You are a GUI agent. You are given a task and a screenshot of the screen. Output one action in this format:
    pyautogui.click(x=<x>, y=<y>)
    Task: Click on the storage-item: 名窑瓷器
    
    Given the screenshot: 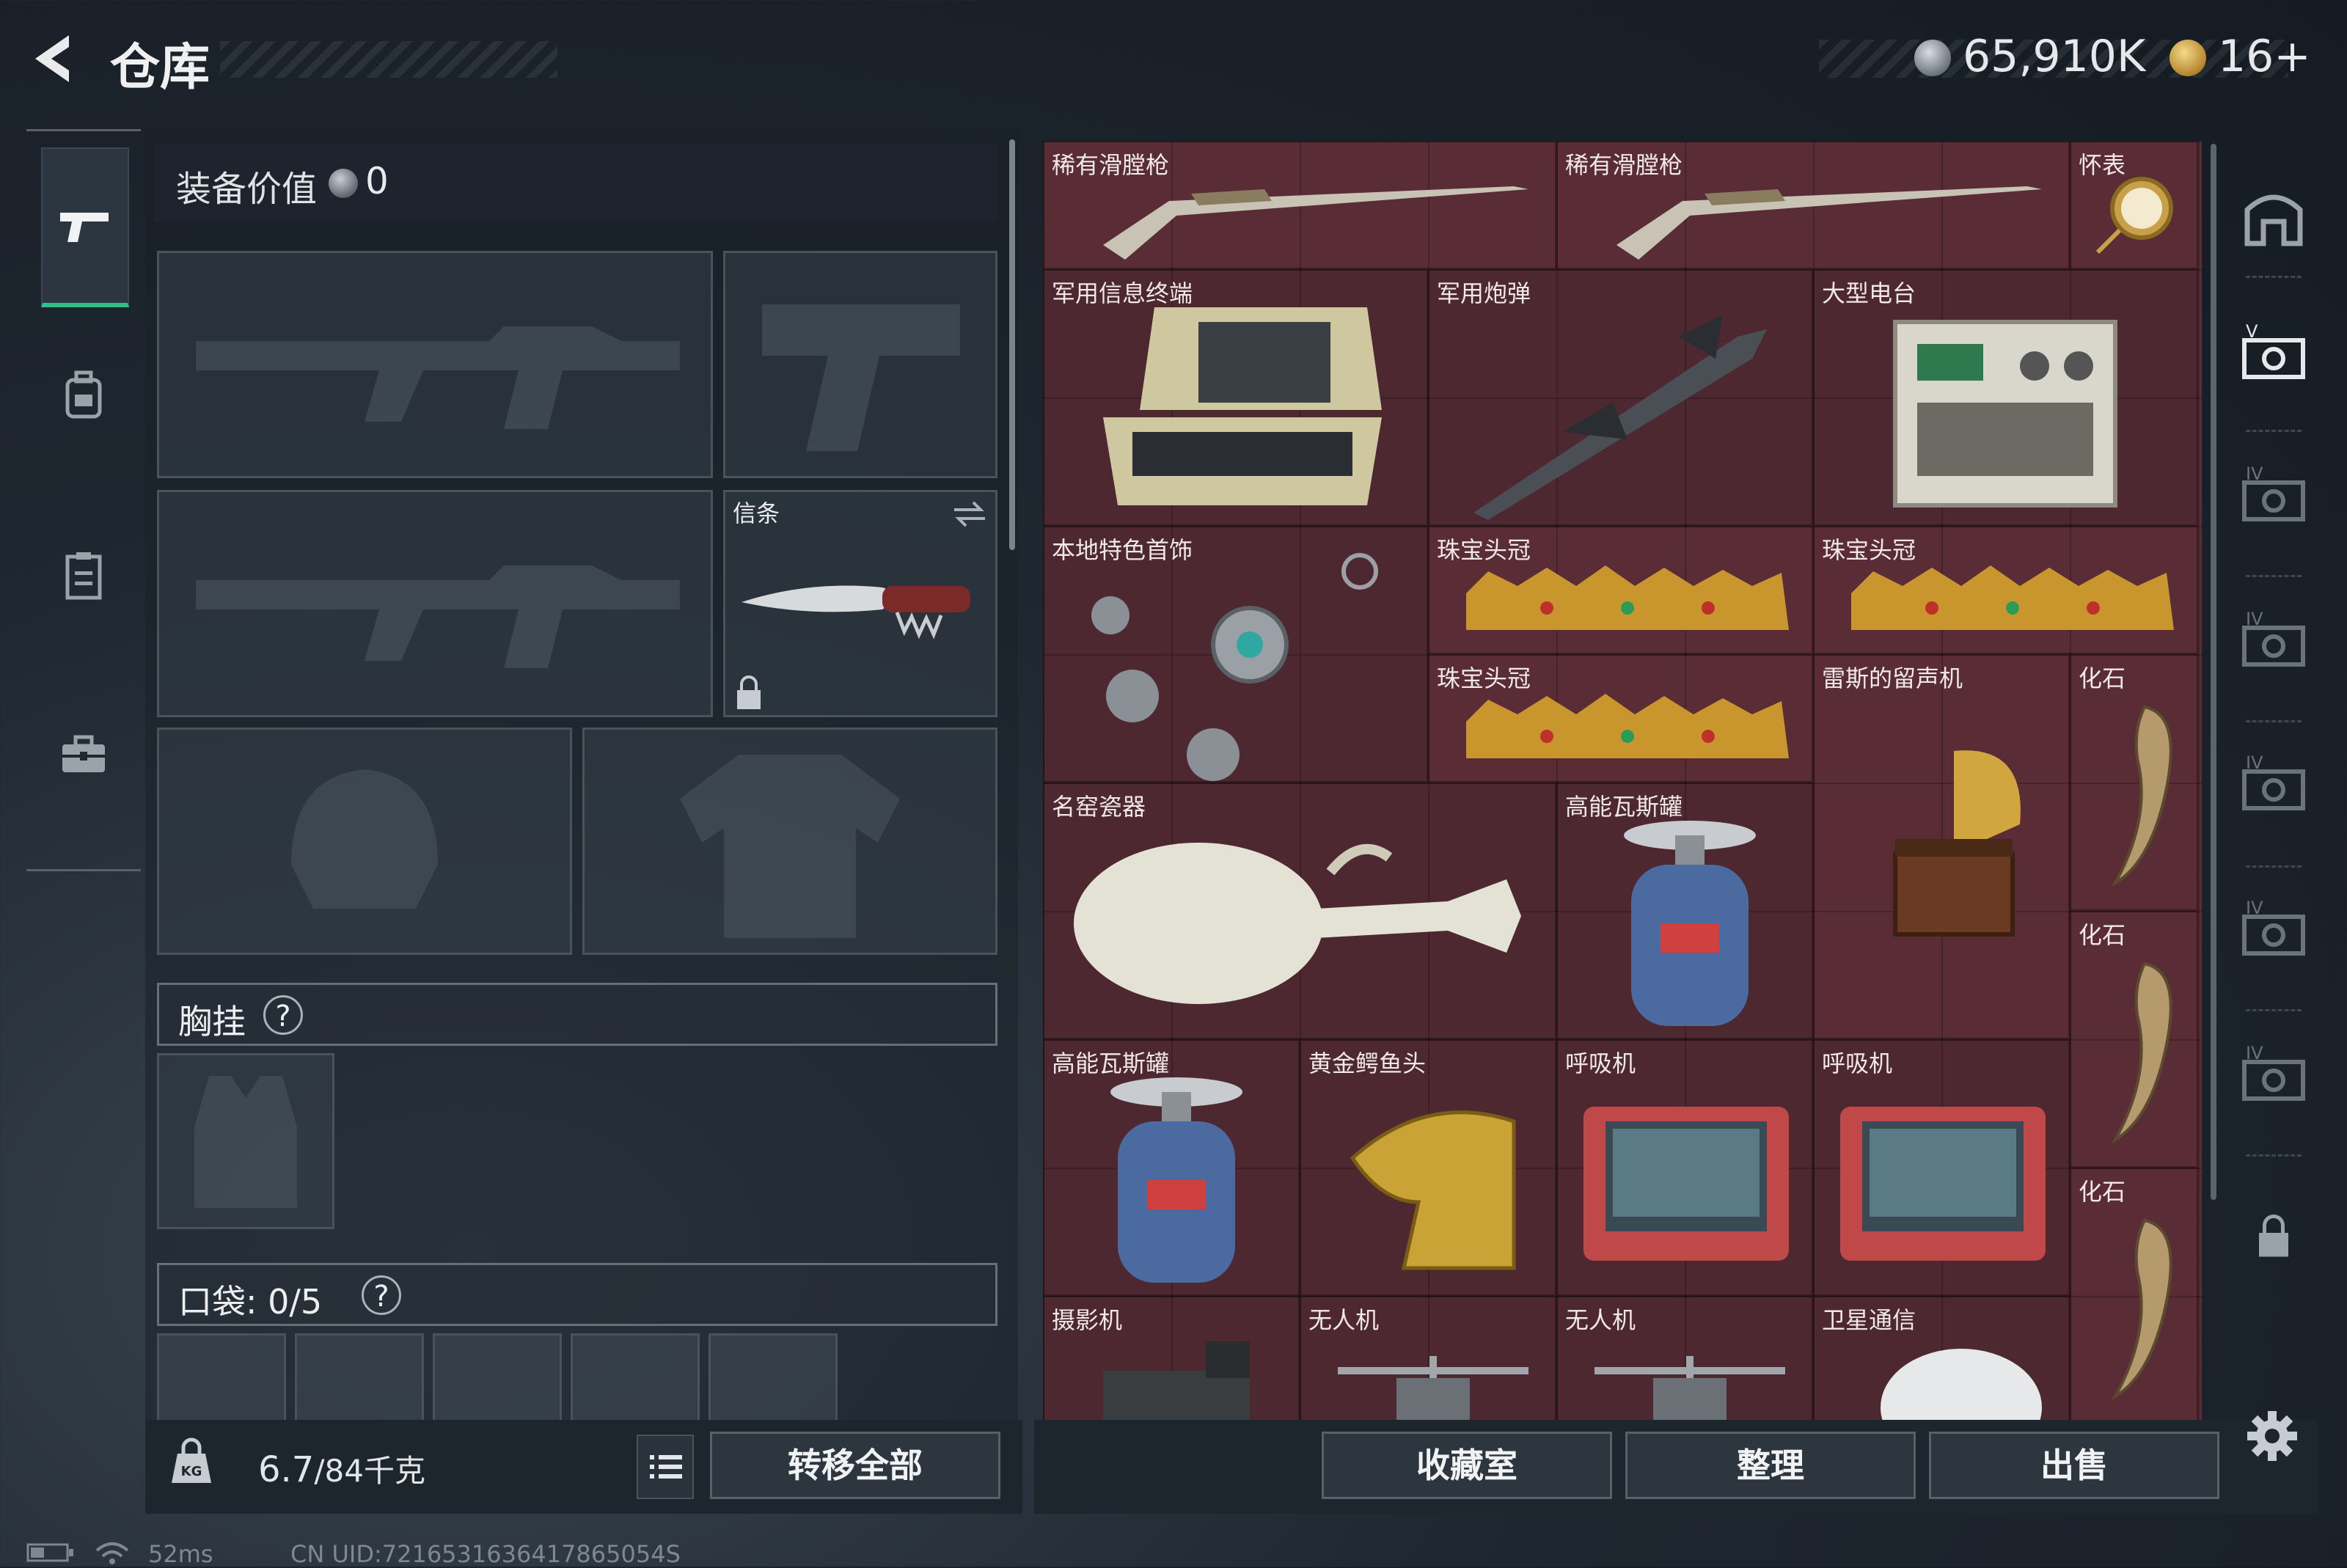 What is the action you would take?
    pyautogui.click(x=1299, y=911)
    